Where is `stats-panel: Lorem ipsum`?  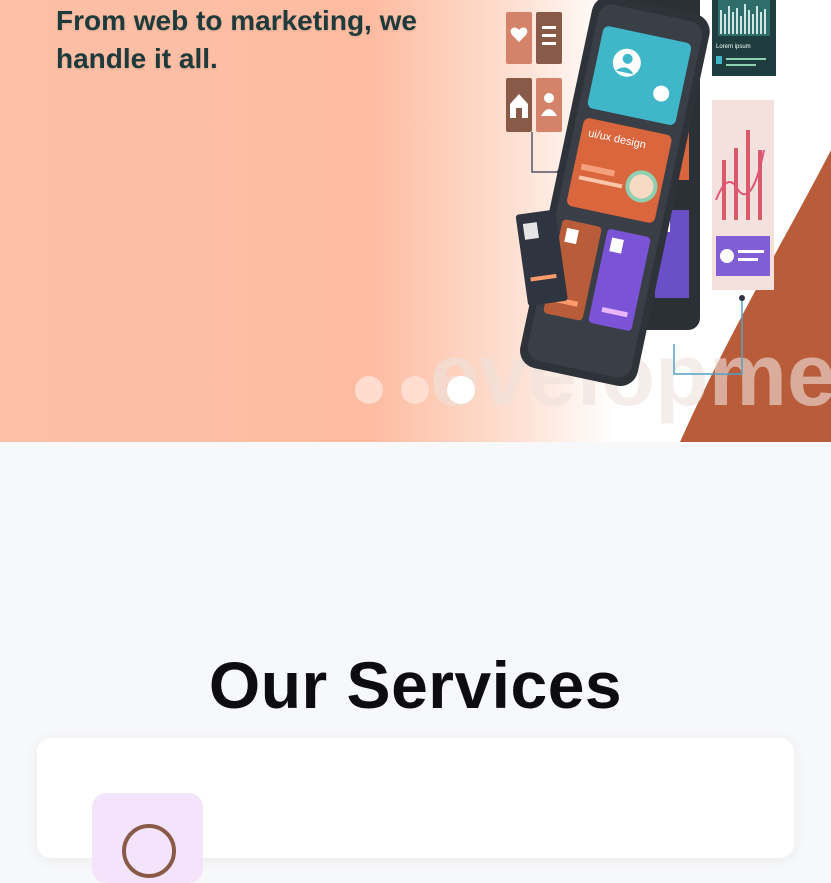
stats-panel: Lorem ipsum is located at coordinates (744, 38).